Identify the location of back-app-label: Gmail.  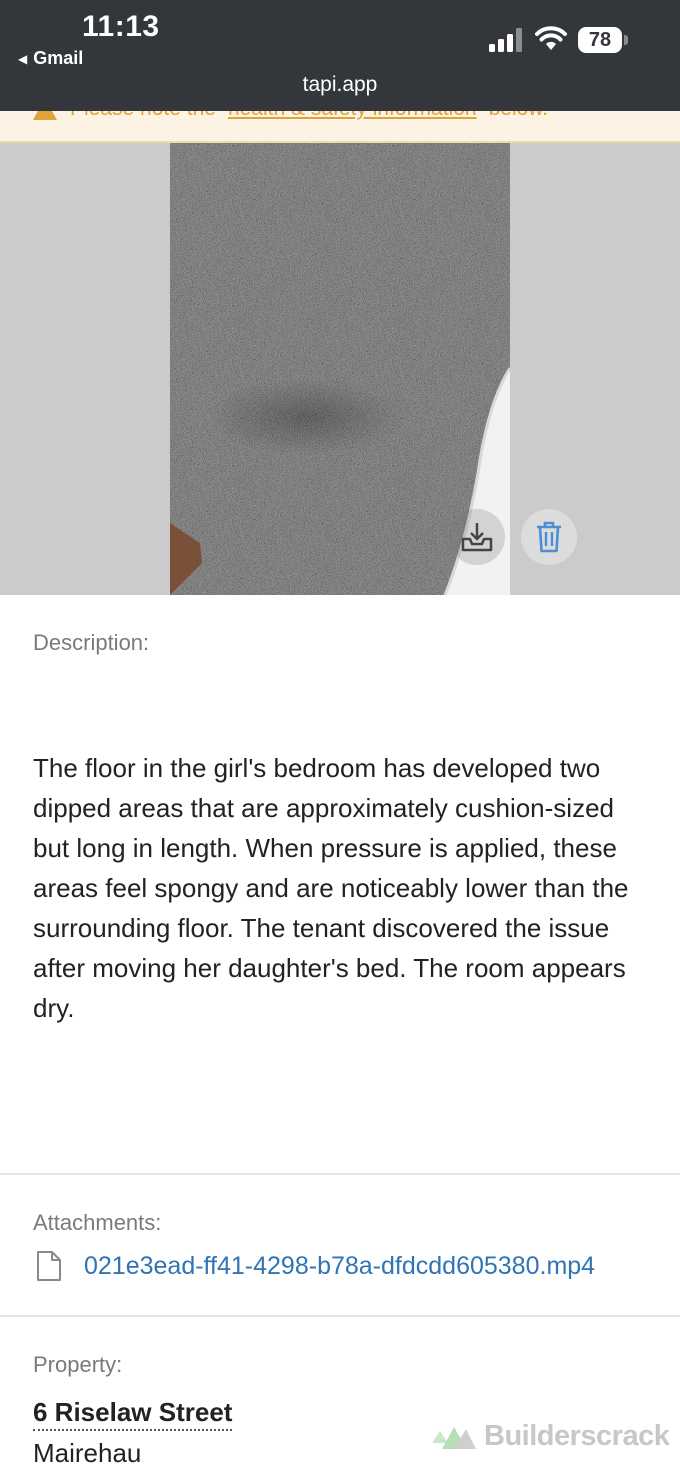
(58, 58).